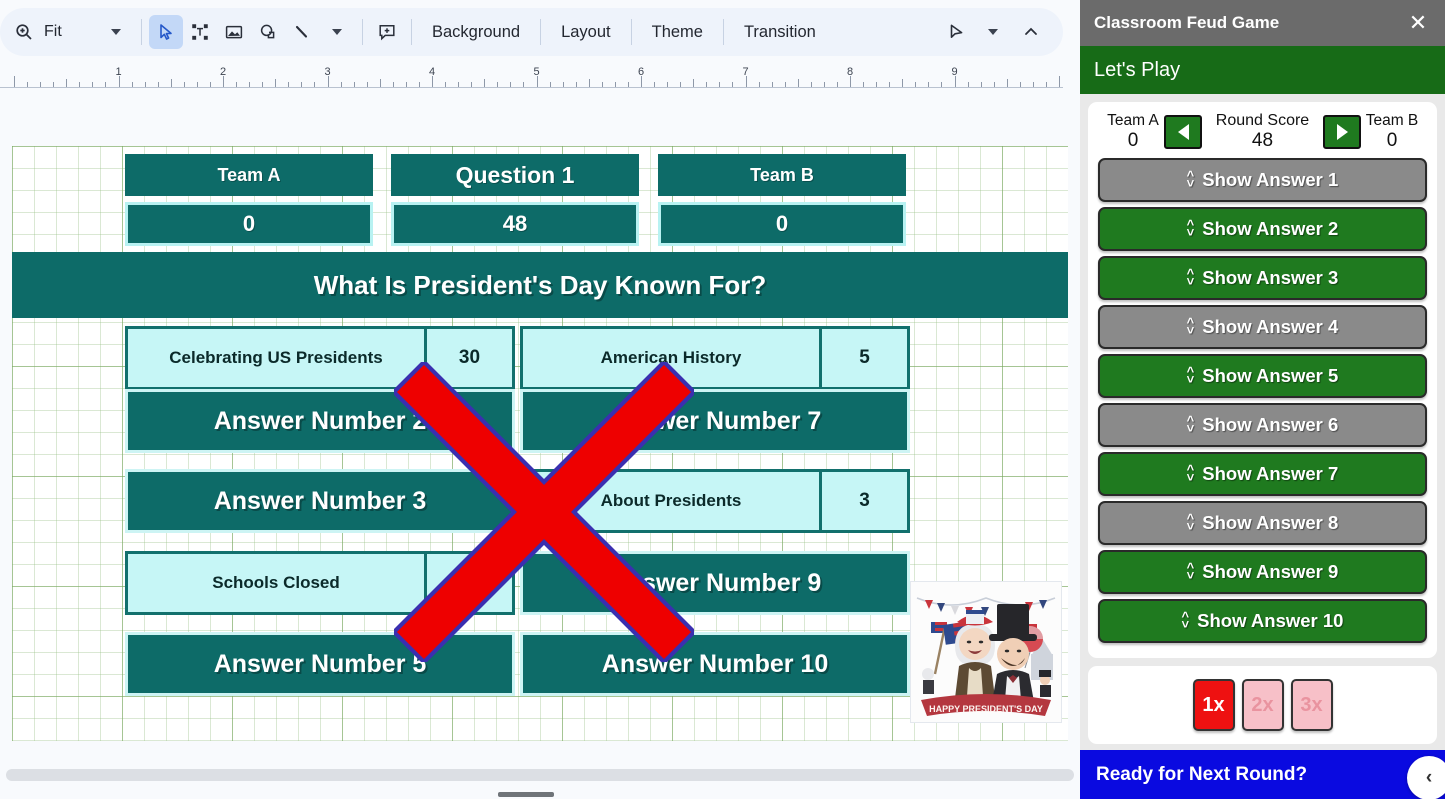  What do you see at coordinates (302, 32) in the screenshot?
I see `line-tool` at bounding box center [302, 32].